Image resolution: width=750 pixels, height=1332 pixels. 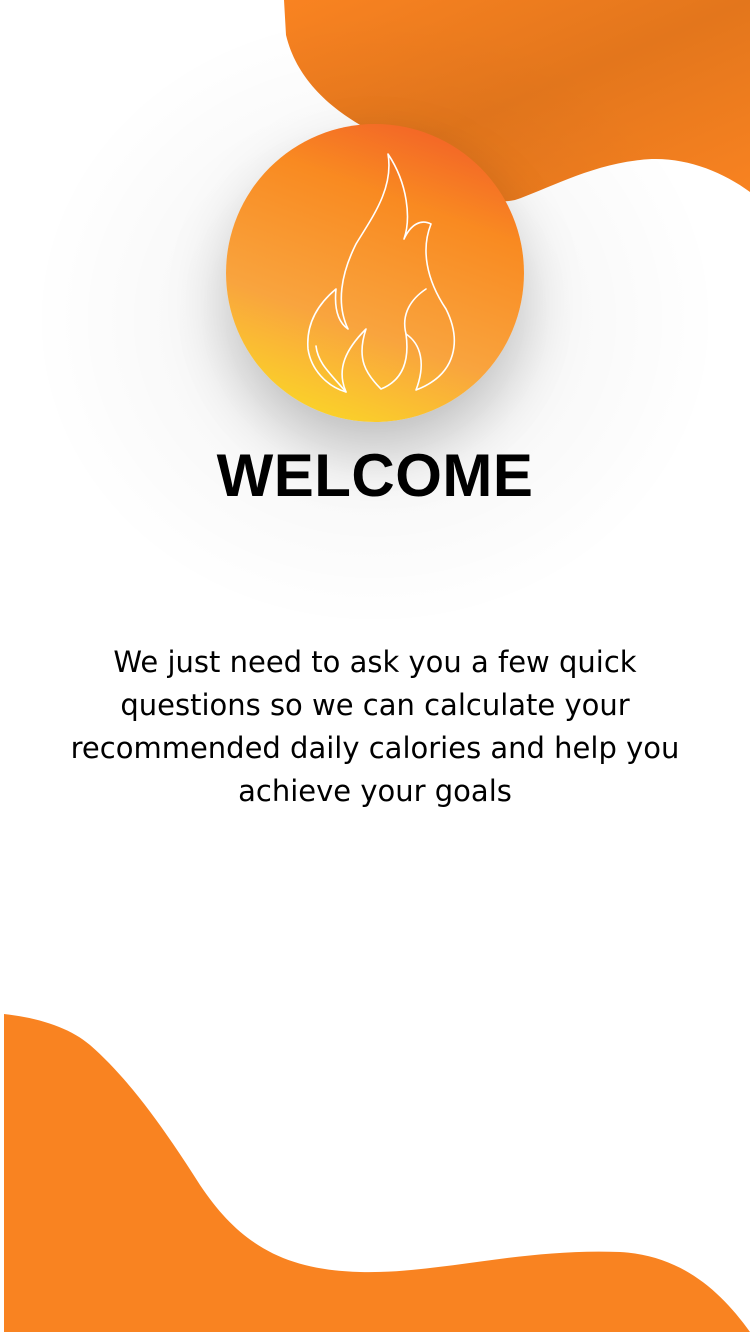 What do you see at coordinates (381, 273) in the screenshot?
I see `flame-icon` at bounding box center [381, 273].